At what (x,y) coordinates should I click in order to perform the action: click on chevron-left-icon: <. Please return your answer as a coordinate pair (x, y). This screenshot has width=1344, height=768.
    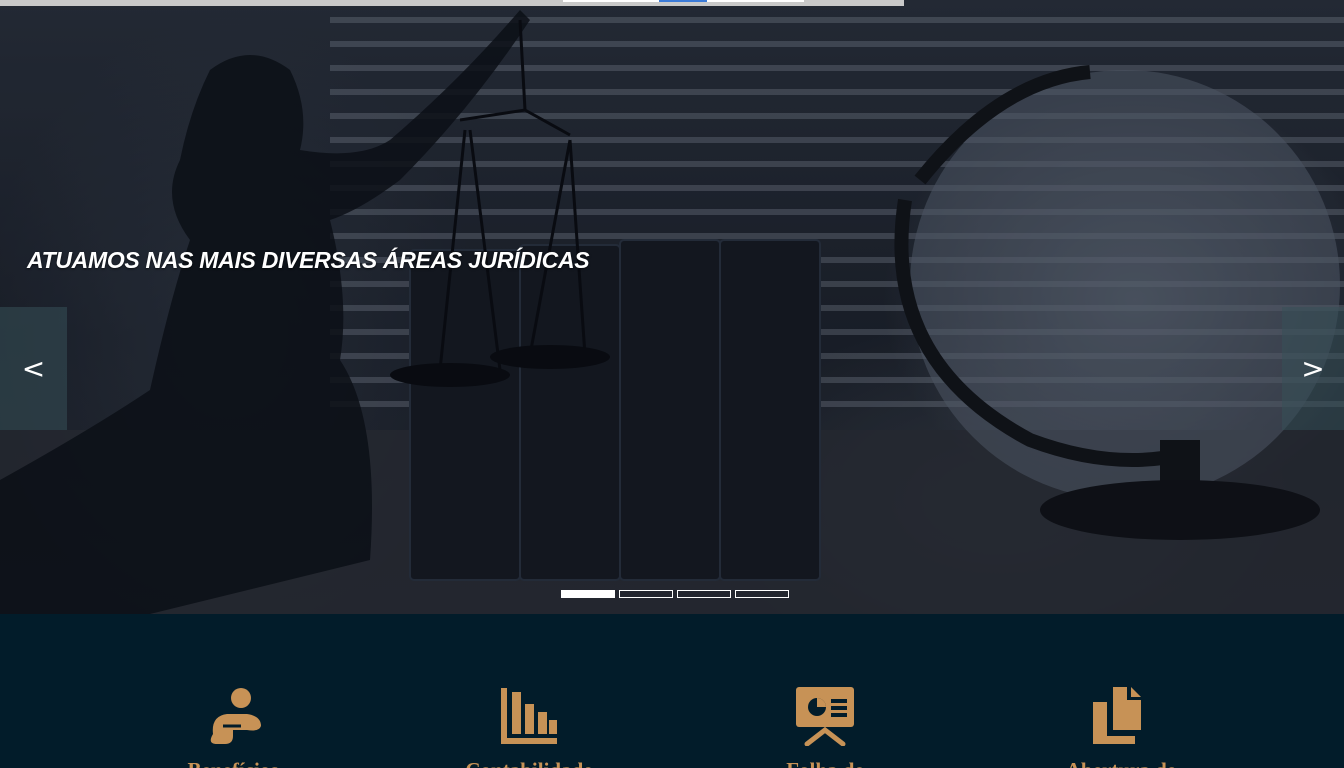
    Looking at the image, I should click on (33, 368).